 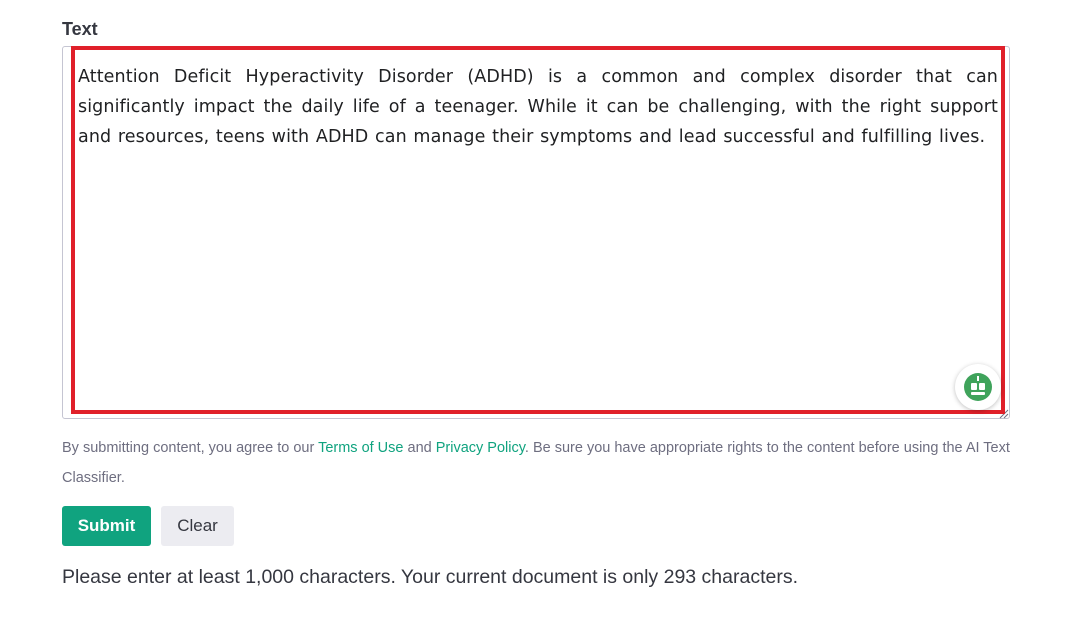 What do you see at coordinates (1003, 413) in the screenshot?
I see `resize-handle-icon` at bounding box center [1003, 413].